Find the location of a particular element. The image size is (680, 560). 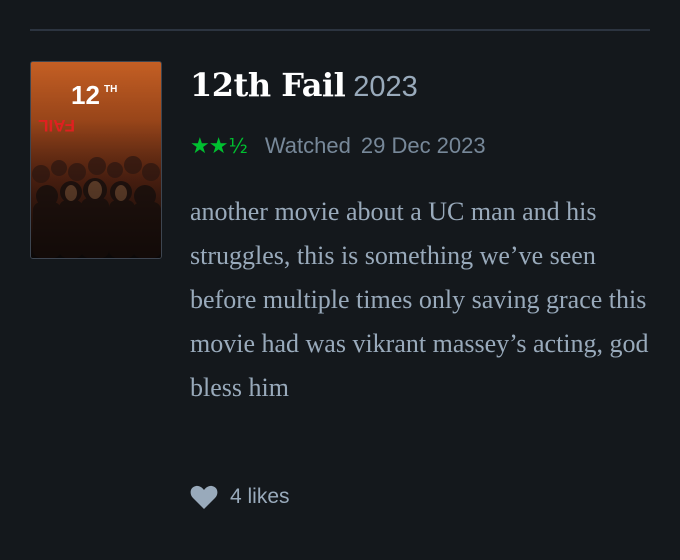

poster-image: 12 TH FAIL is located at coordinates (96, 160).